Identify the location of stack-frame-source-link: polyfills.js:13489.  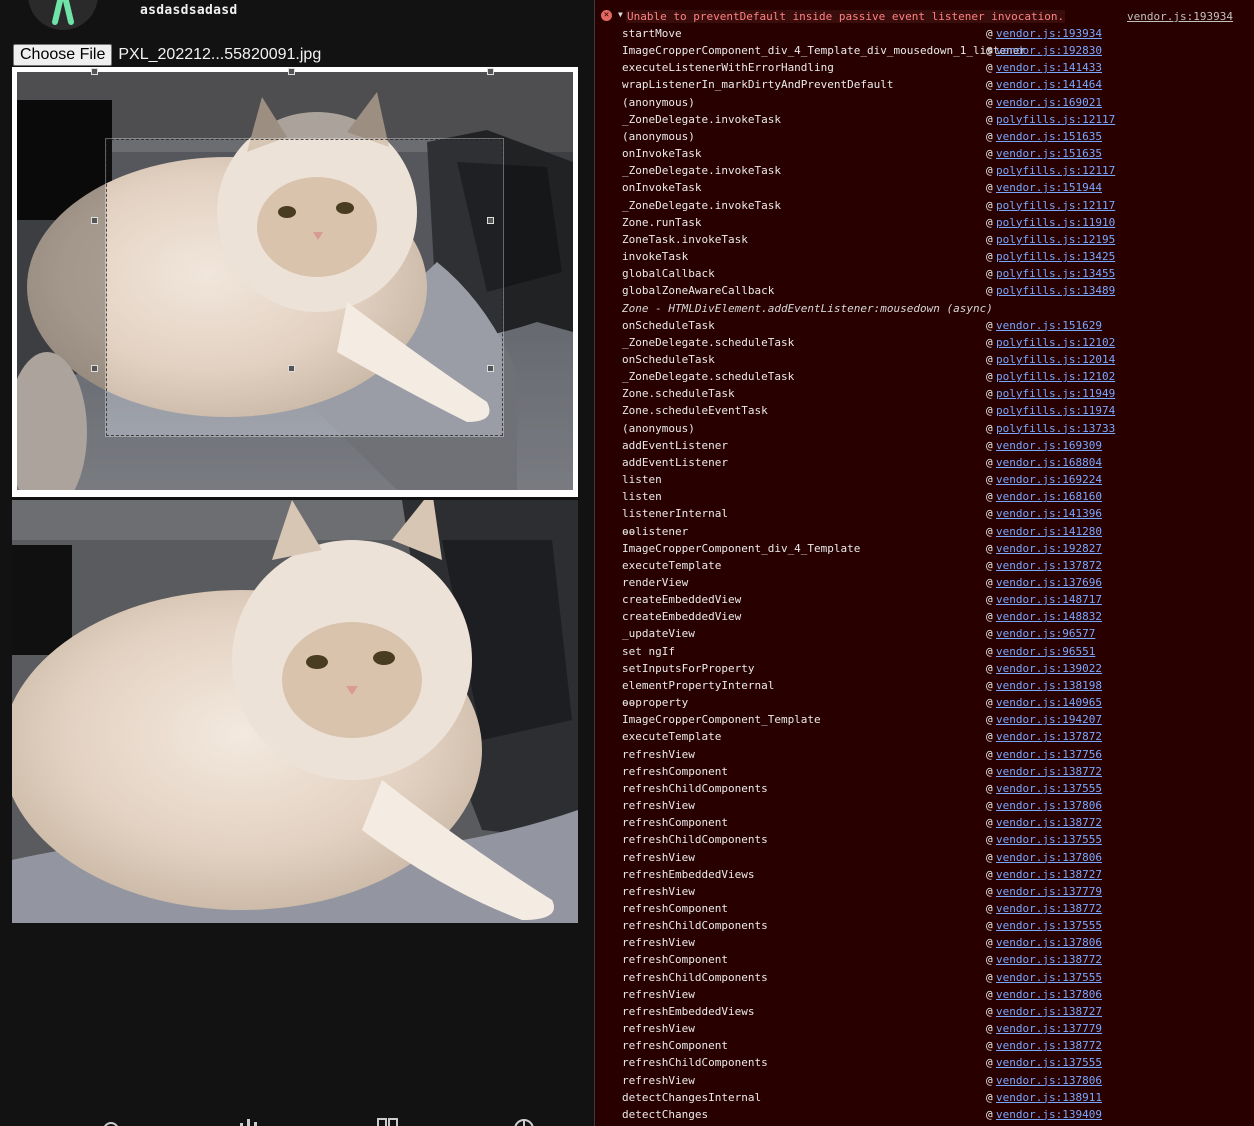
(1055, 290).